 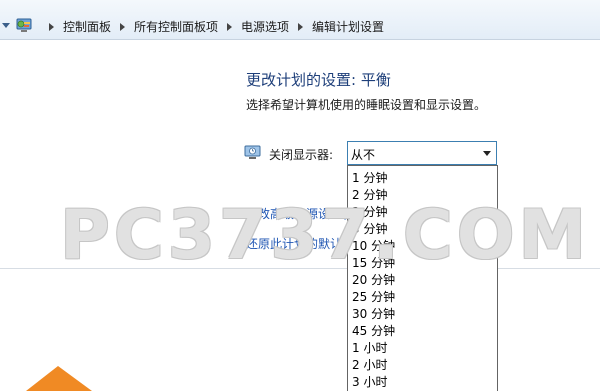 What do you see at coordinates (348, 27) in the screenshot?
I see `breadcrumb-item-edit-plan: 编辑计划设置` at bounding box center [348, 27].